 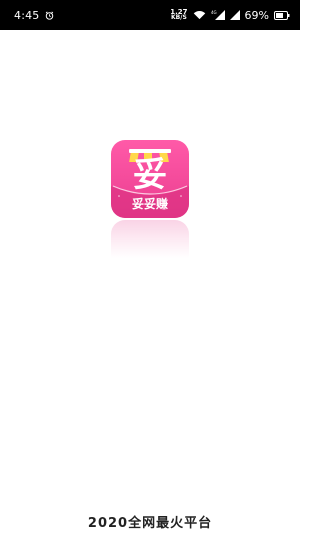 What do you see at coordinates (179, 17) in the screenshot?
I see `network-speed-unit: KB/S` at bounding box center [179, 17].